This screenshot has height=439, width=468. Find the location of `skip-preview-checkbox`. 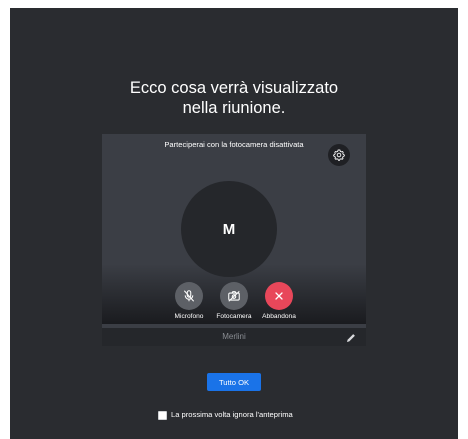

skip-preview-checkbox is located at coordinates (162, 415).